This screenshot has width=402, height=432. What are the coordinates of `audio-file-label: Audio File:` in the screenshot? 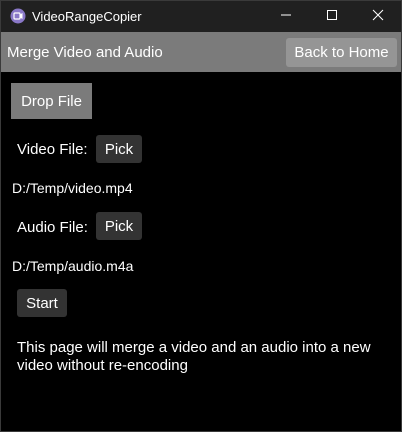 It's located at (52, 227).